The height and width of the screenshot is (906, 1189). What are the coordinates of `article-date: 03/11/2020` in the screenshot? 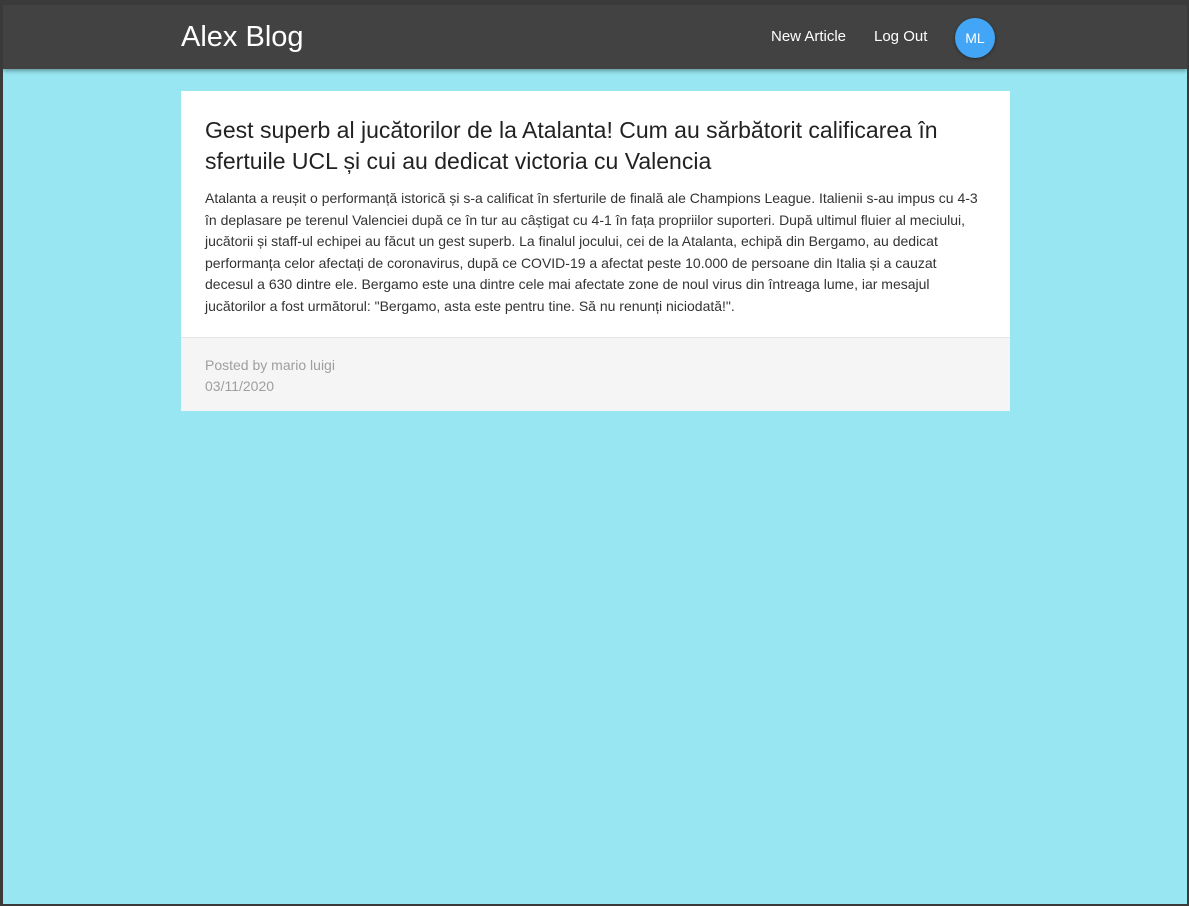 It's located at (240, 386).